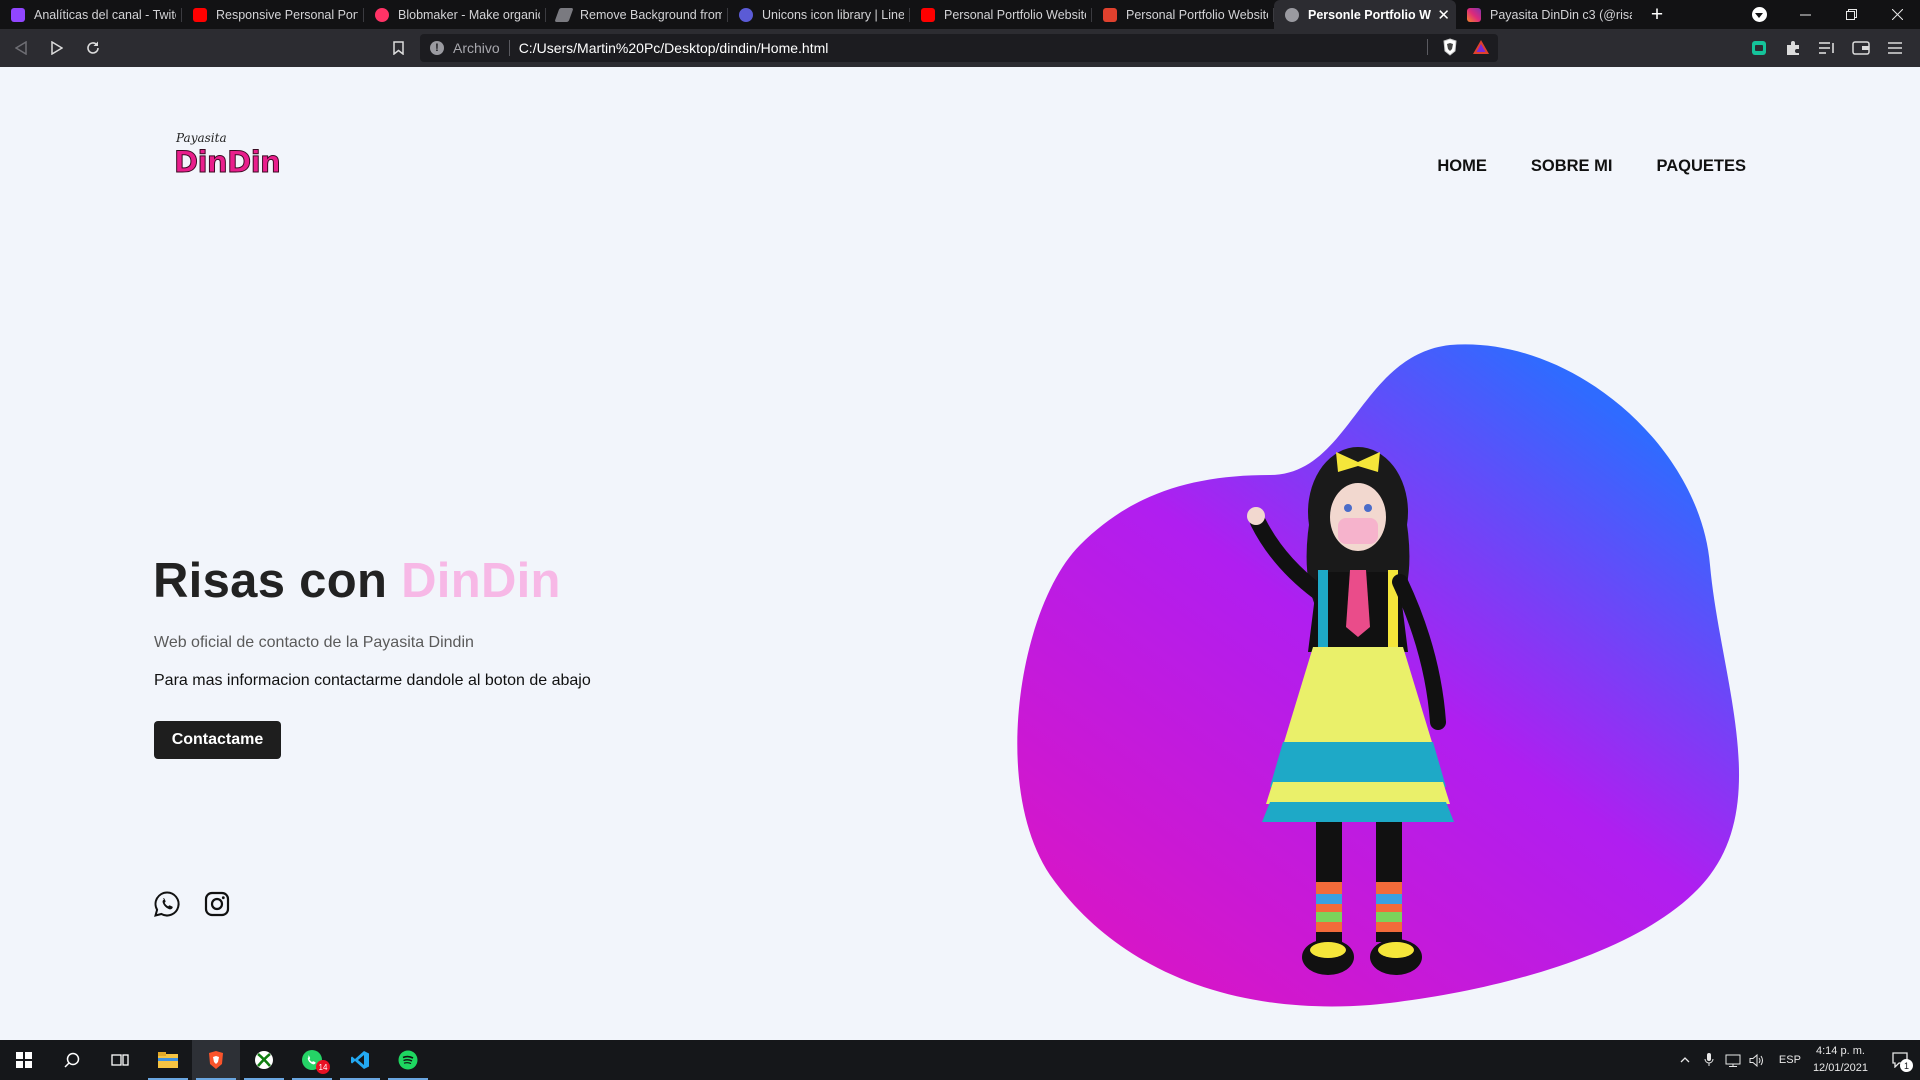  I want to click on window-controls, so click(1828, 14).